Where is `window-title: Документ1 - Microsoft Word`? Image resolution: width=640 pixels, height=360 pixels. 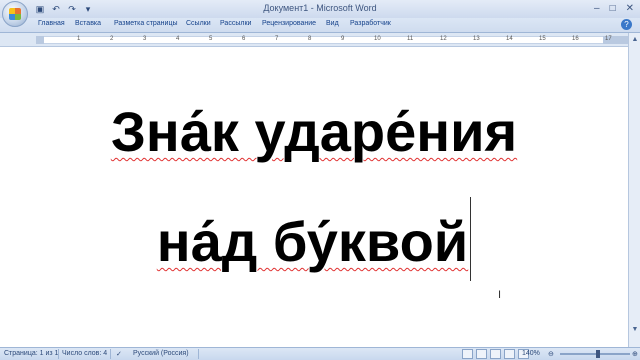
window-title: Документ1 - Microsoft Word is located at coordinates (320, 8).